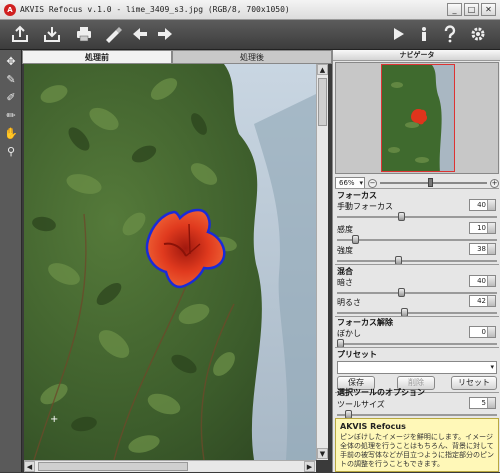 The image size is (500, 473). I want to click on zoom-in-icon: +, so click(494, 183).